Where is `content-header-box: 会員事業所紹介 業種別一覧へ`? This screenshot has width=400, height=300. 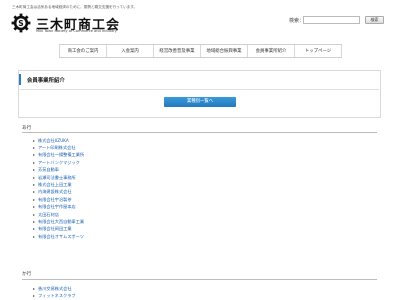 content-header-box: 会員事業所紹介 業種別一覧へ is located at coordinates (199, 94).